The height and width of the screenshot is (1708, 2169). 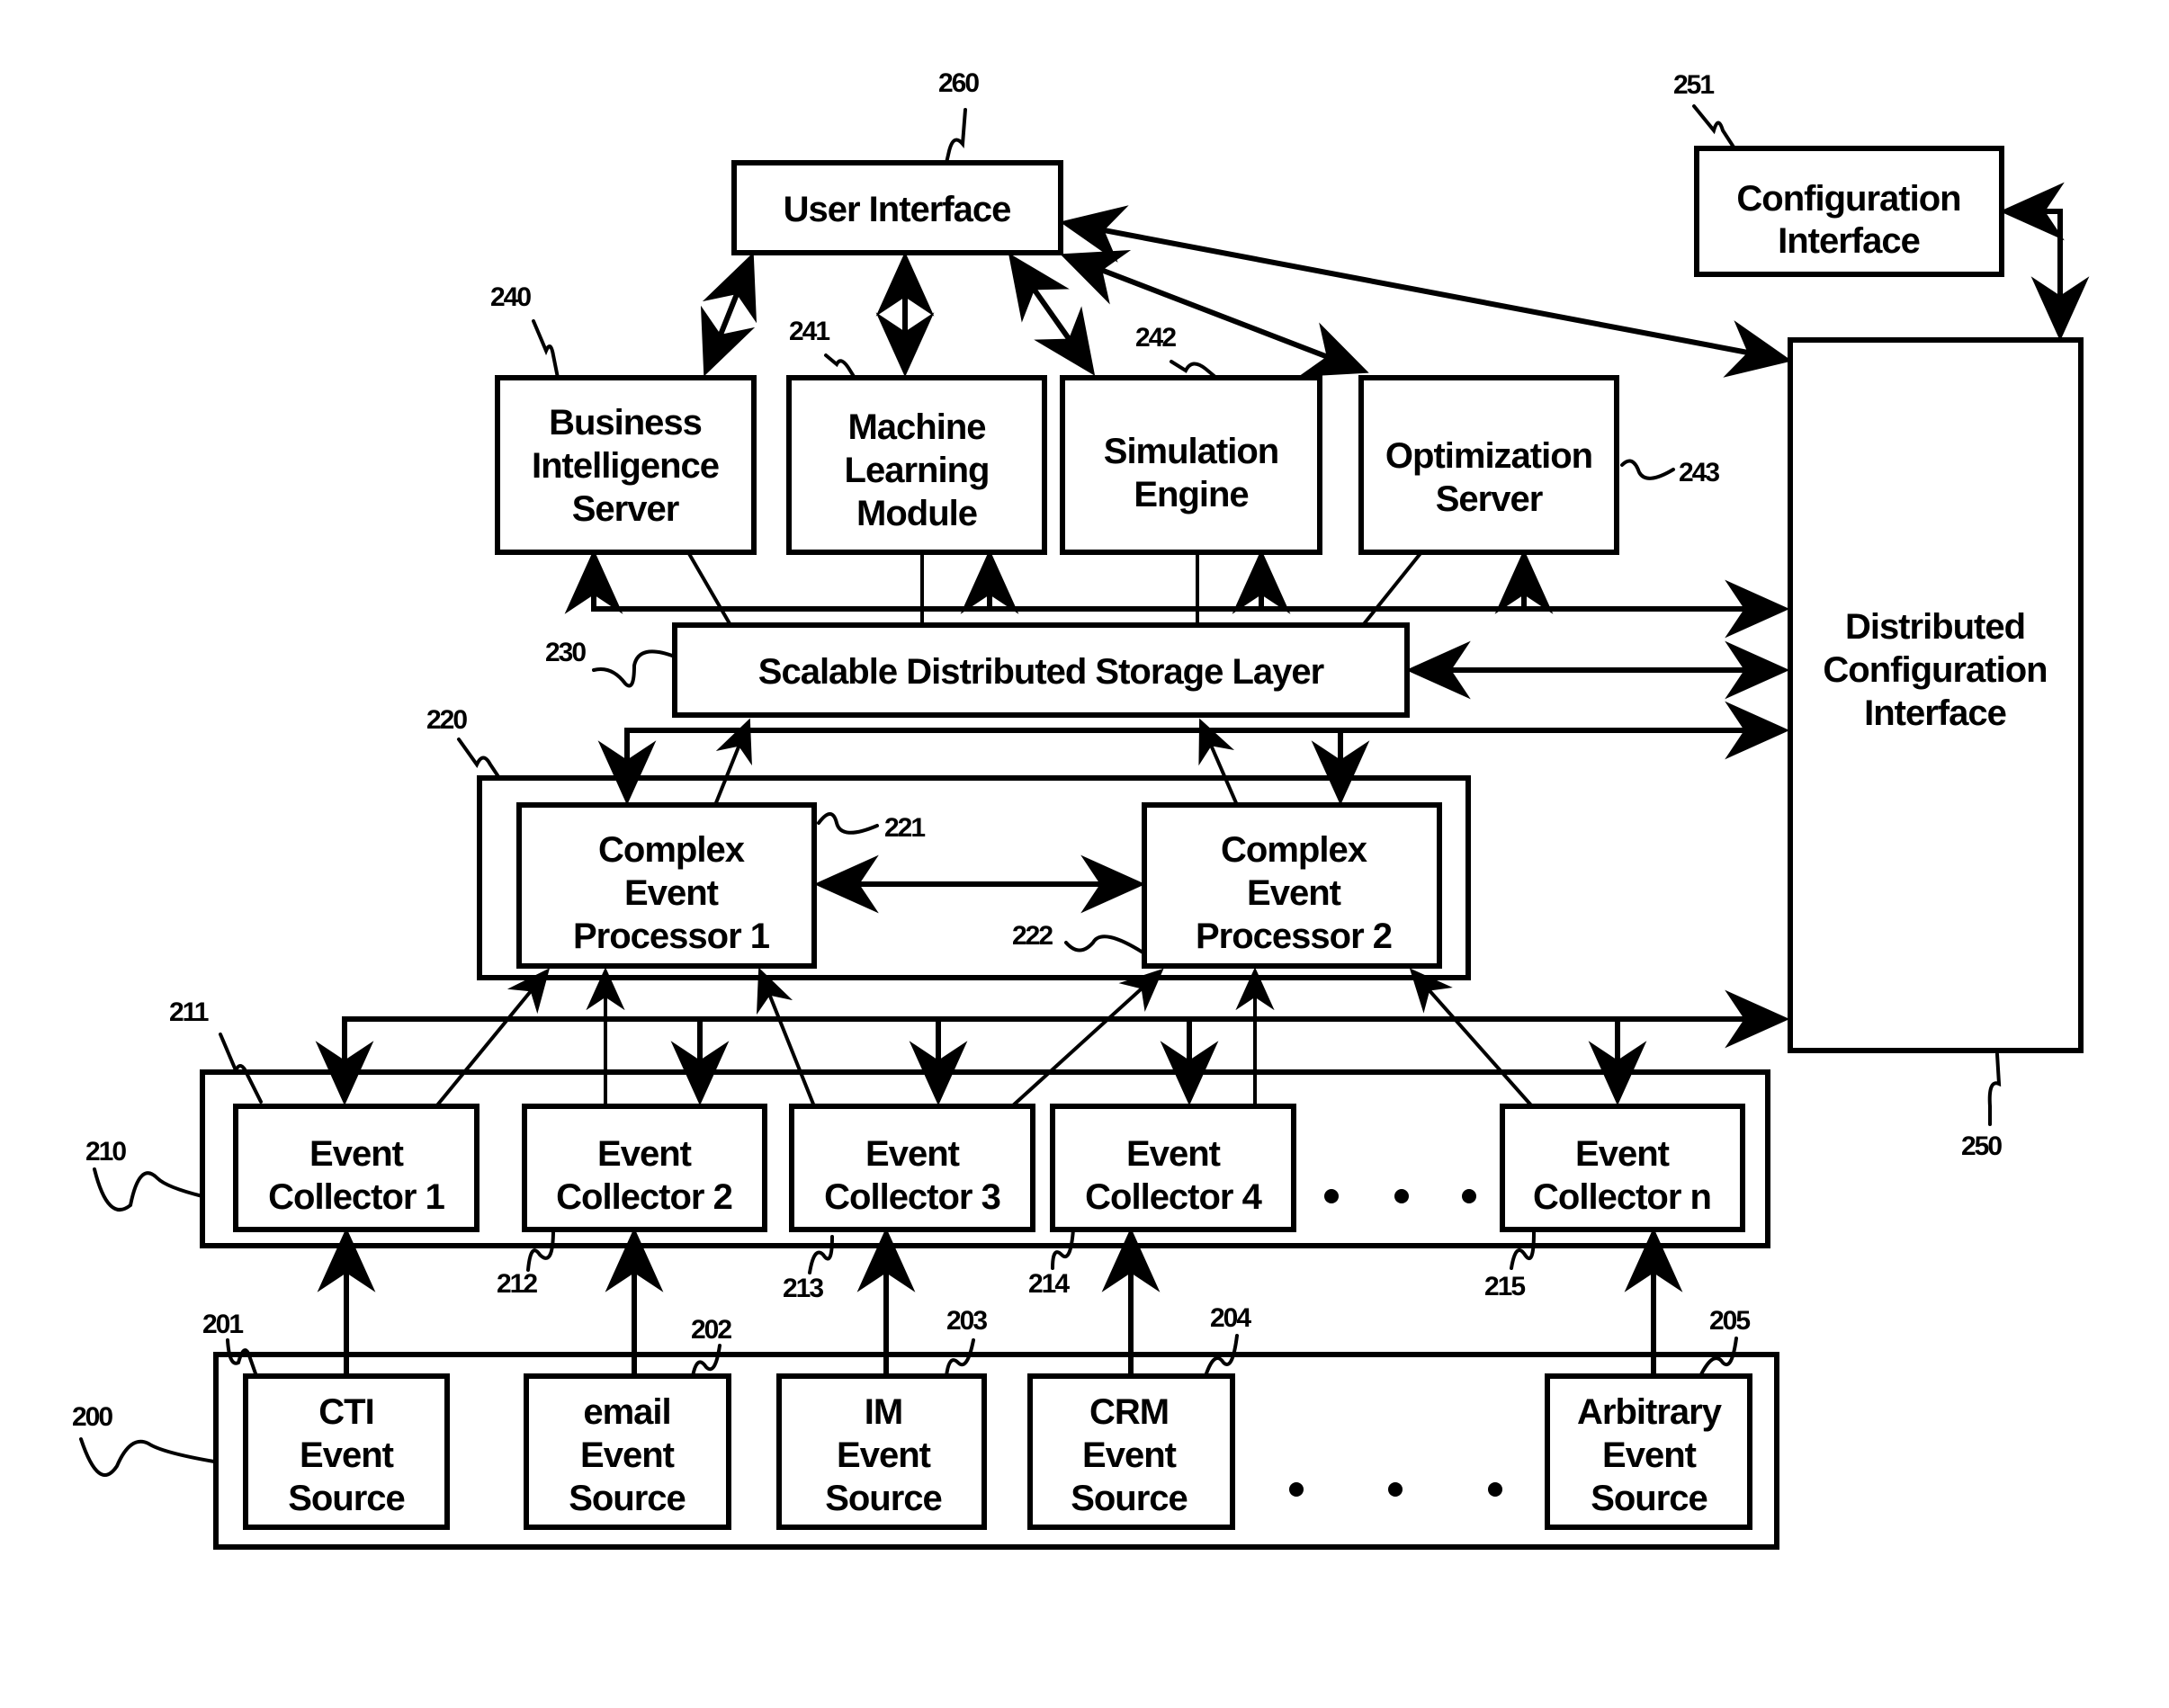 I want to click on ref-203: 203, so click(x=967, y=1321).